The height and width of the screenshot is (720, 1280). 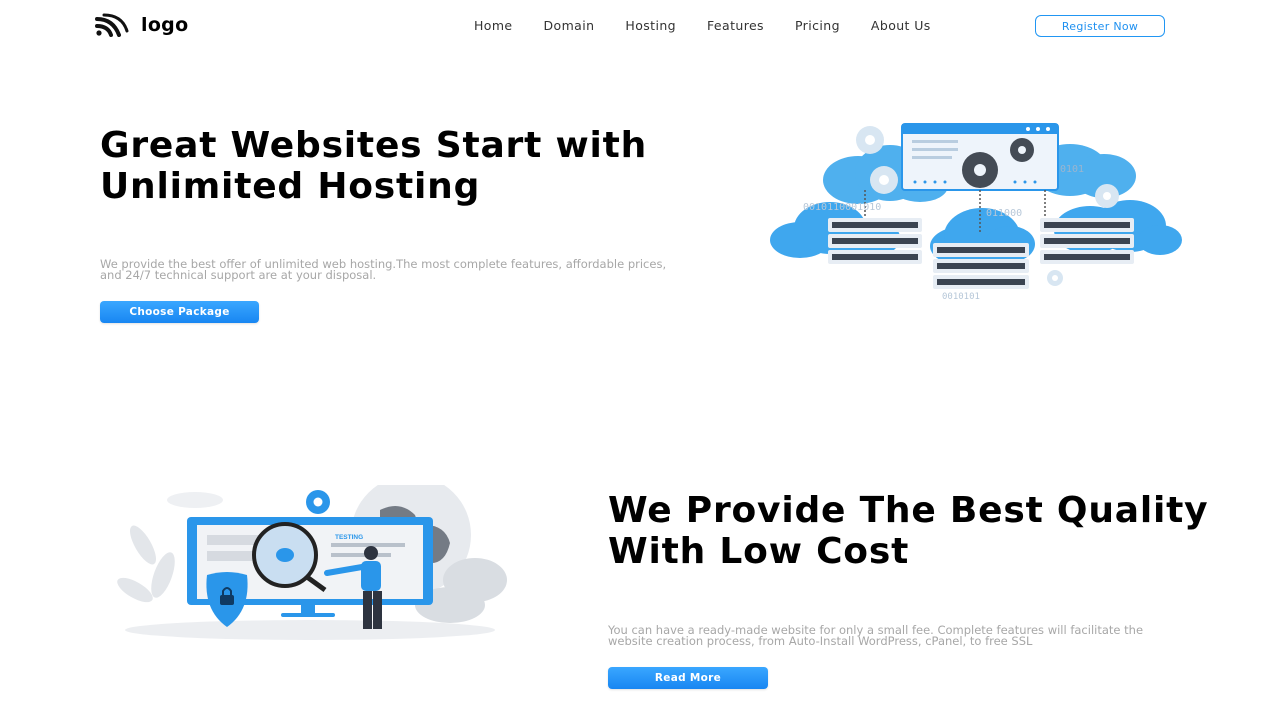 I want to click on nav-pricing: Pricing, so click(x=817, y=25).